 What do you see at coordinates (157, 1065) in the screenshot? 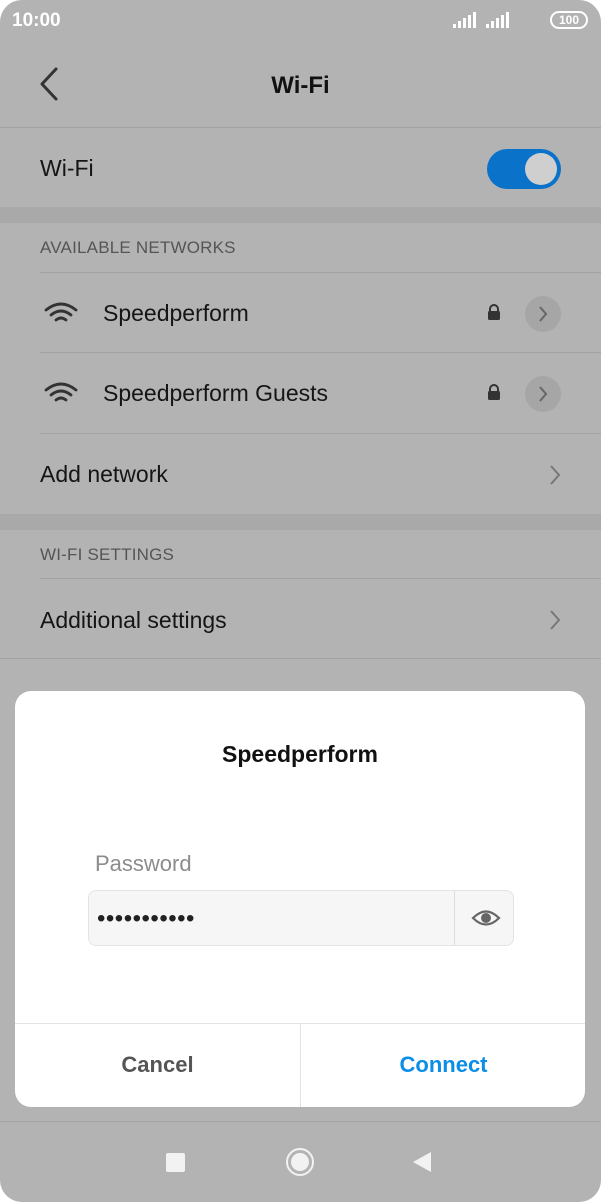
I see `cancel-button: Cancel` at bounding box center [157, 1065].